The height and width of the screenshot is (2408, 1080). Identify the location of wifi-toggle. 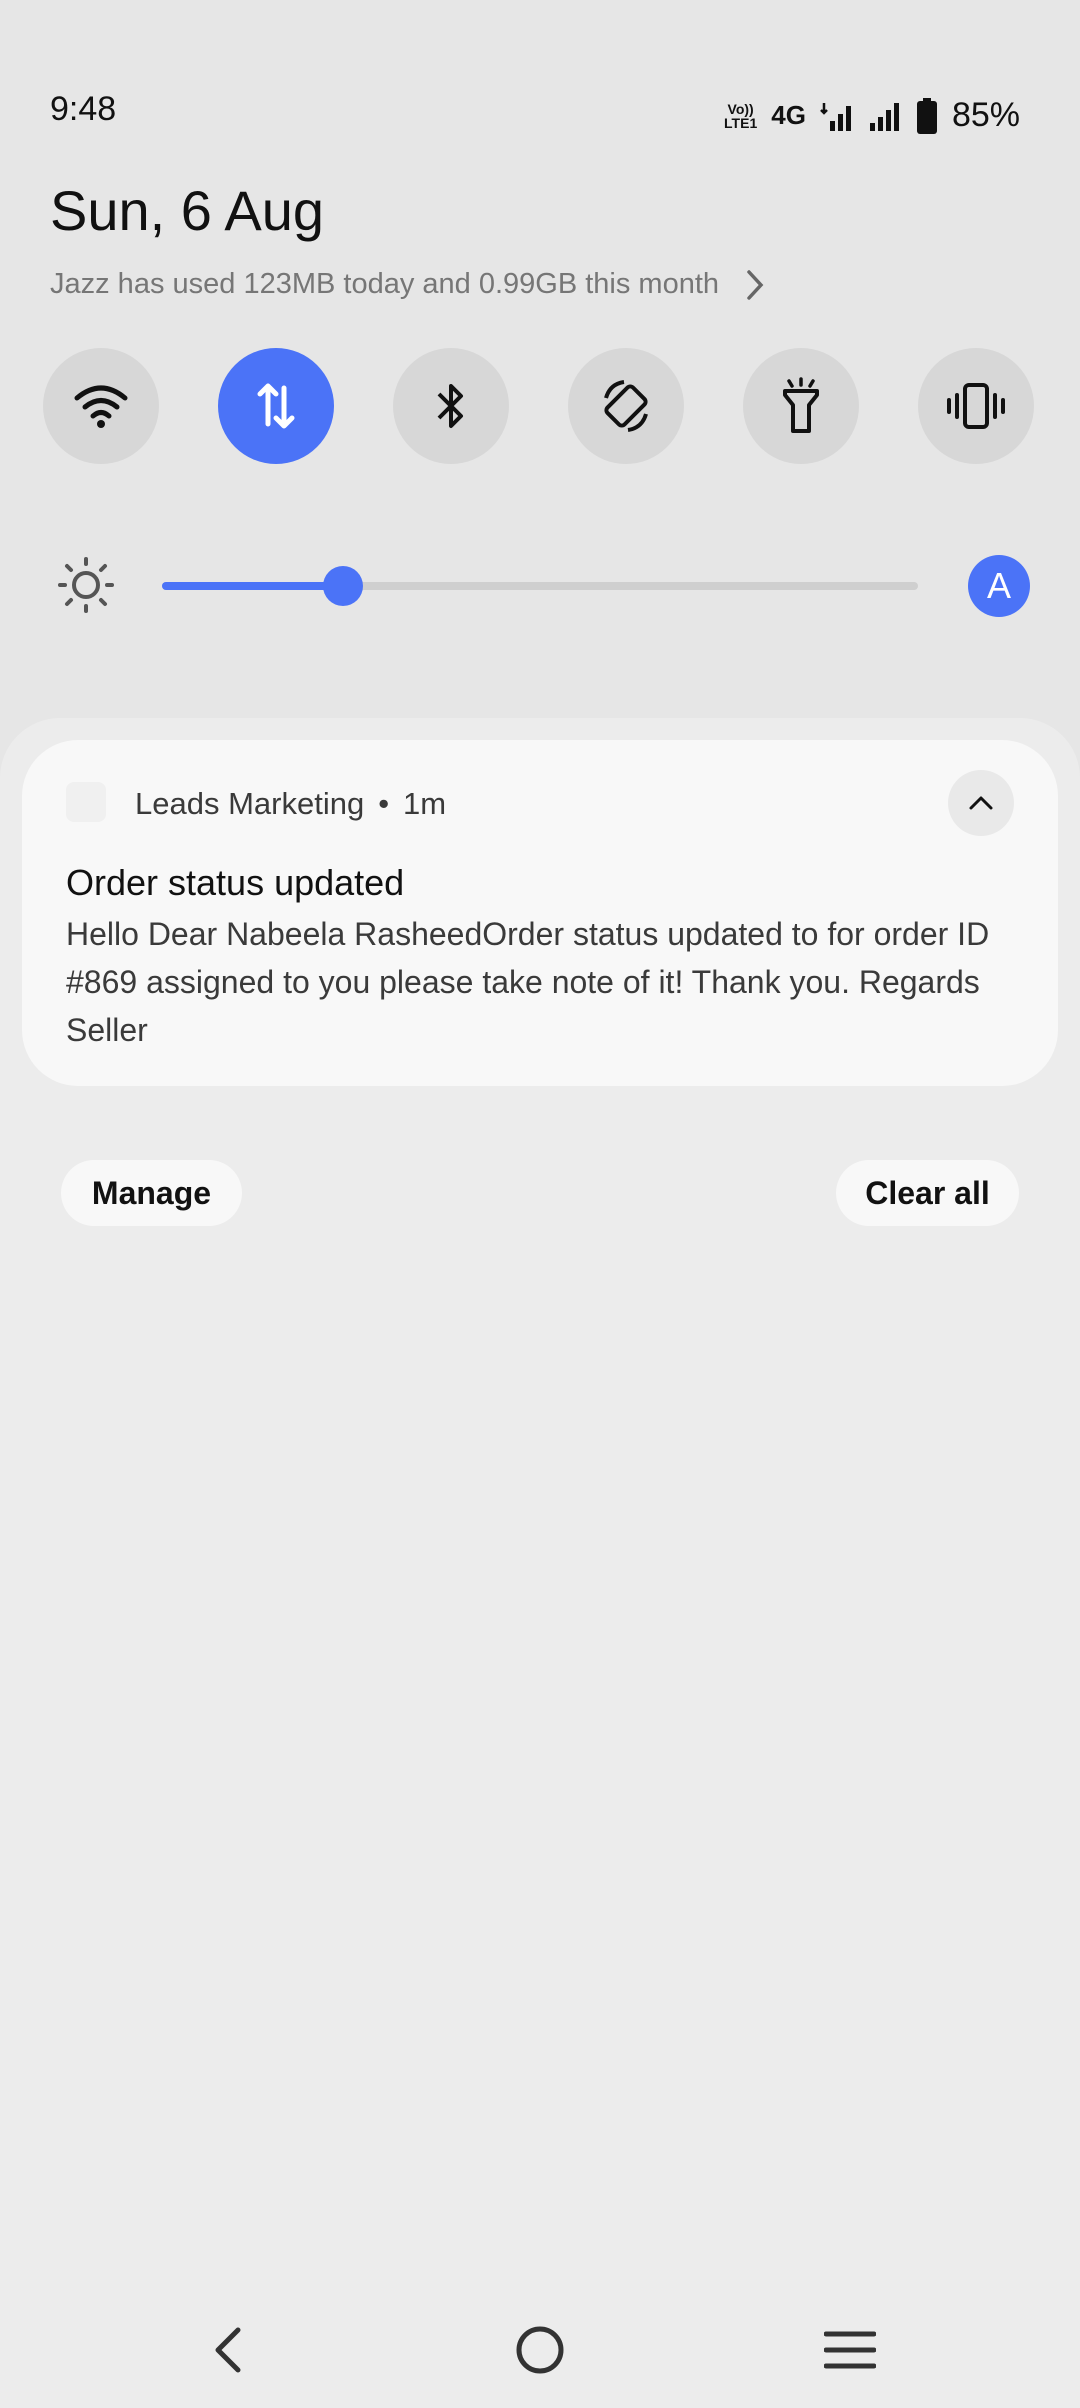
(101, 406).